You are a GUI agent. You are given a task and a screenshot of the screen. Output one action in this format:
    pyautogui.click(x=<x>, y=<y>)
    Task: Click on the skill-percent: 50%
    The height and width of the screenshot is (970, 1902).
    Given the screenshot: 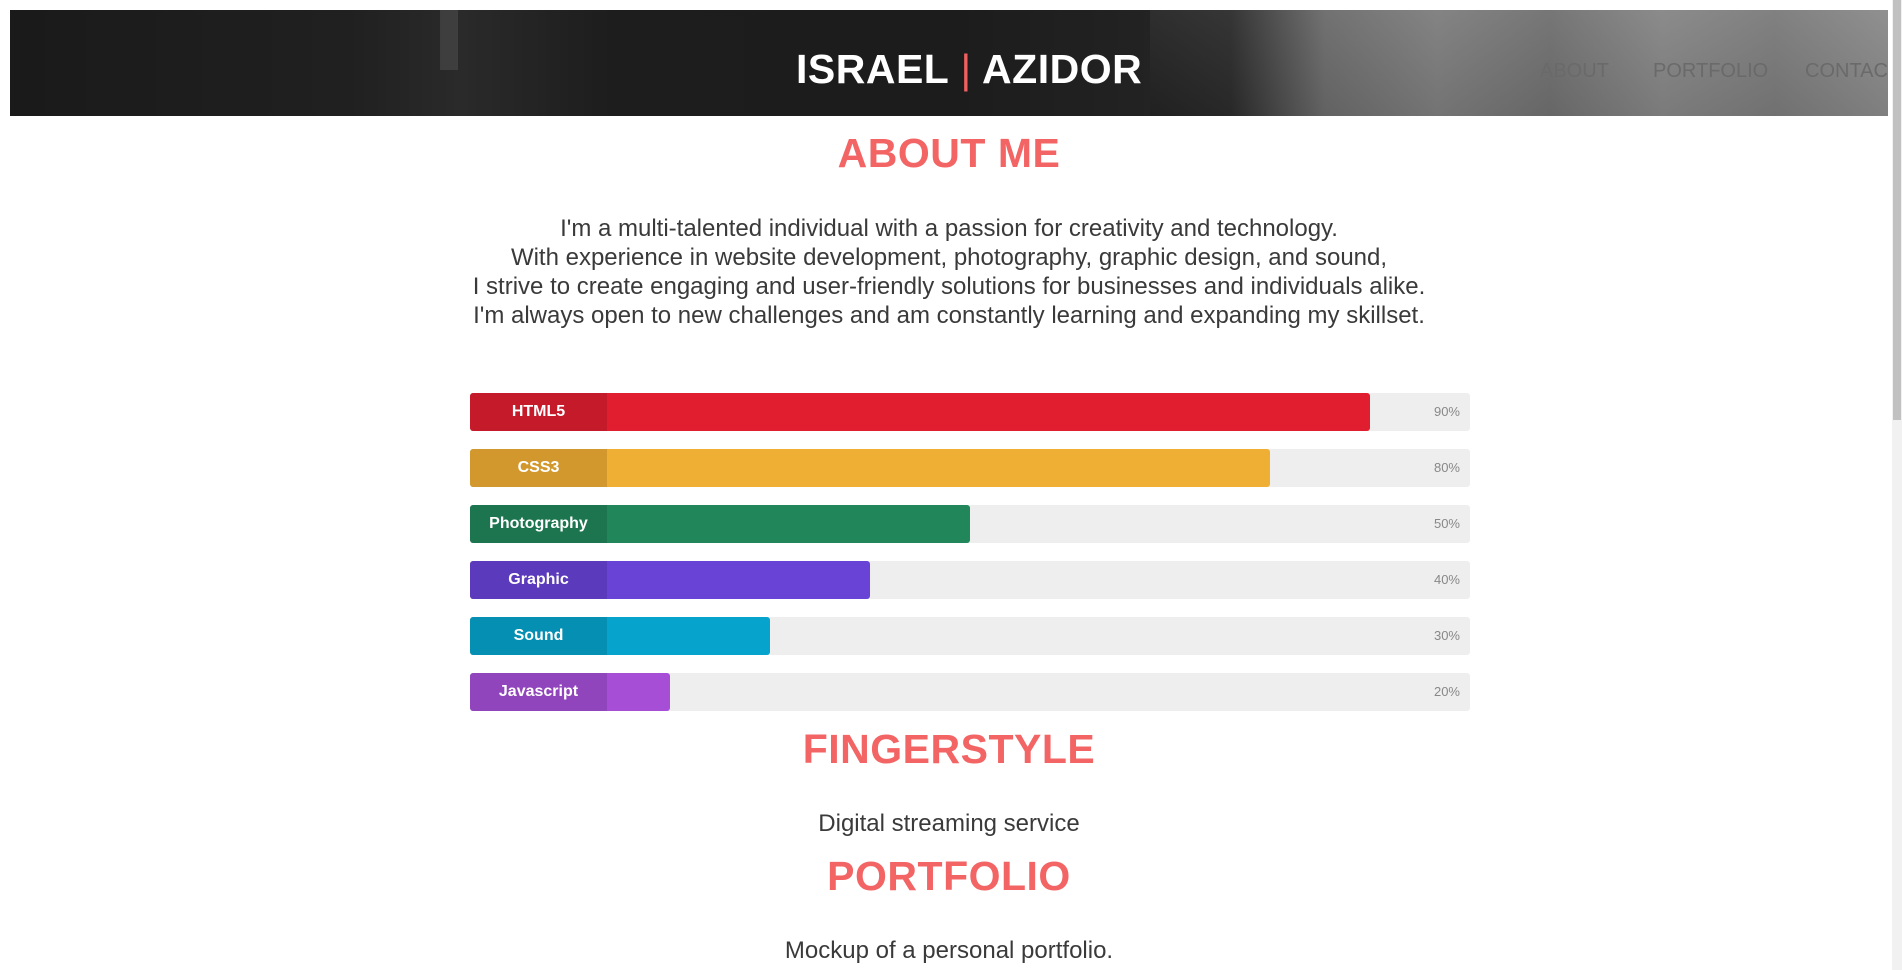 What is the action you would take?
    pyautogui.click(x=1446, y=523)
    